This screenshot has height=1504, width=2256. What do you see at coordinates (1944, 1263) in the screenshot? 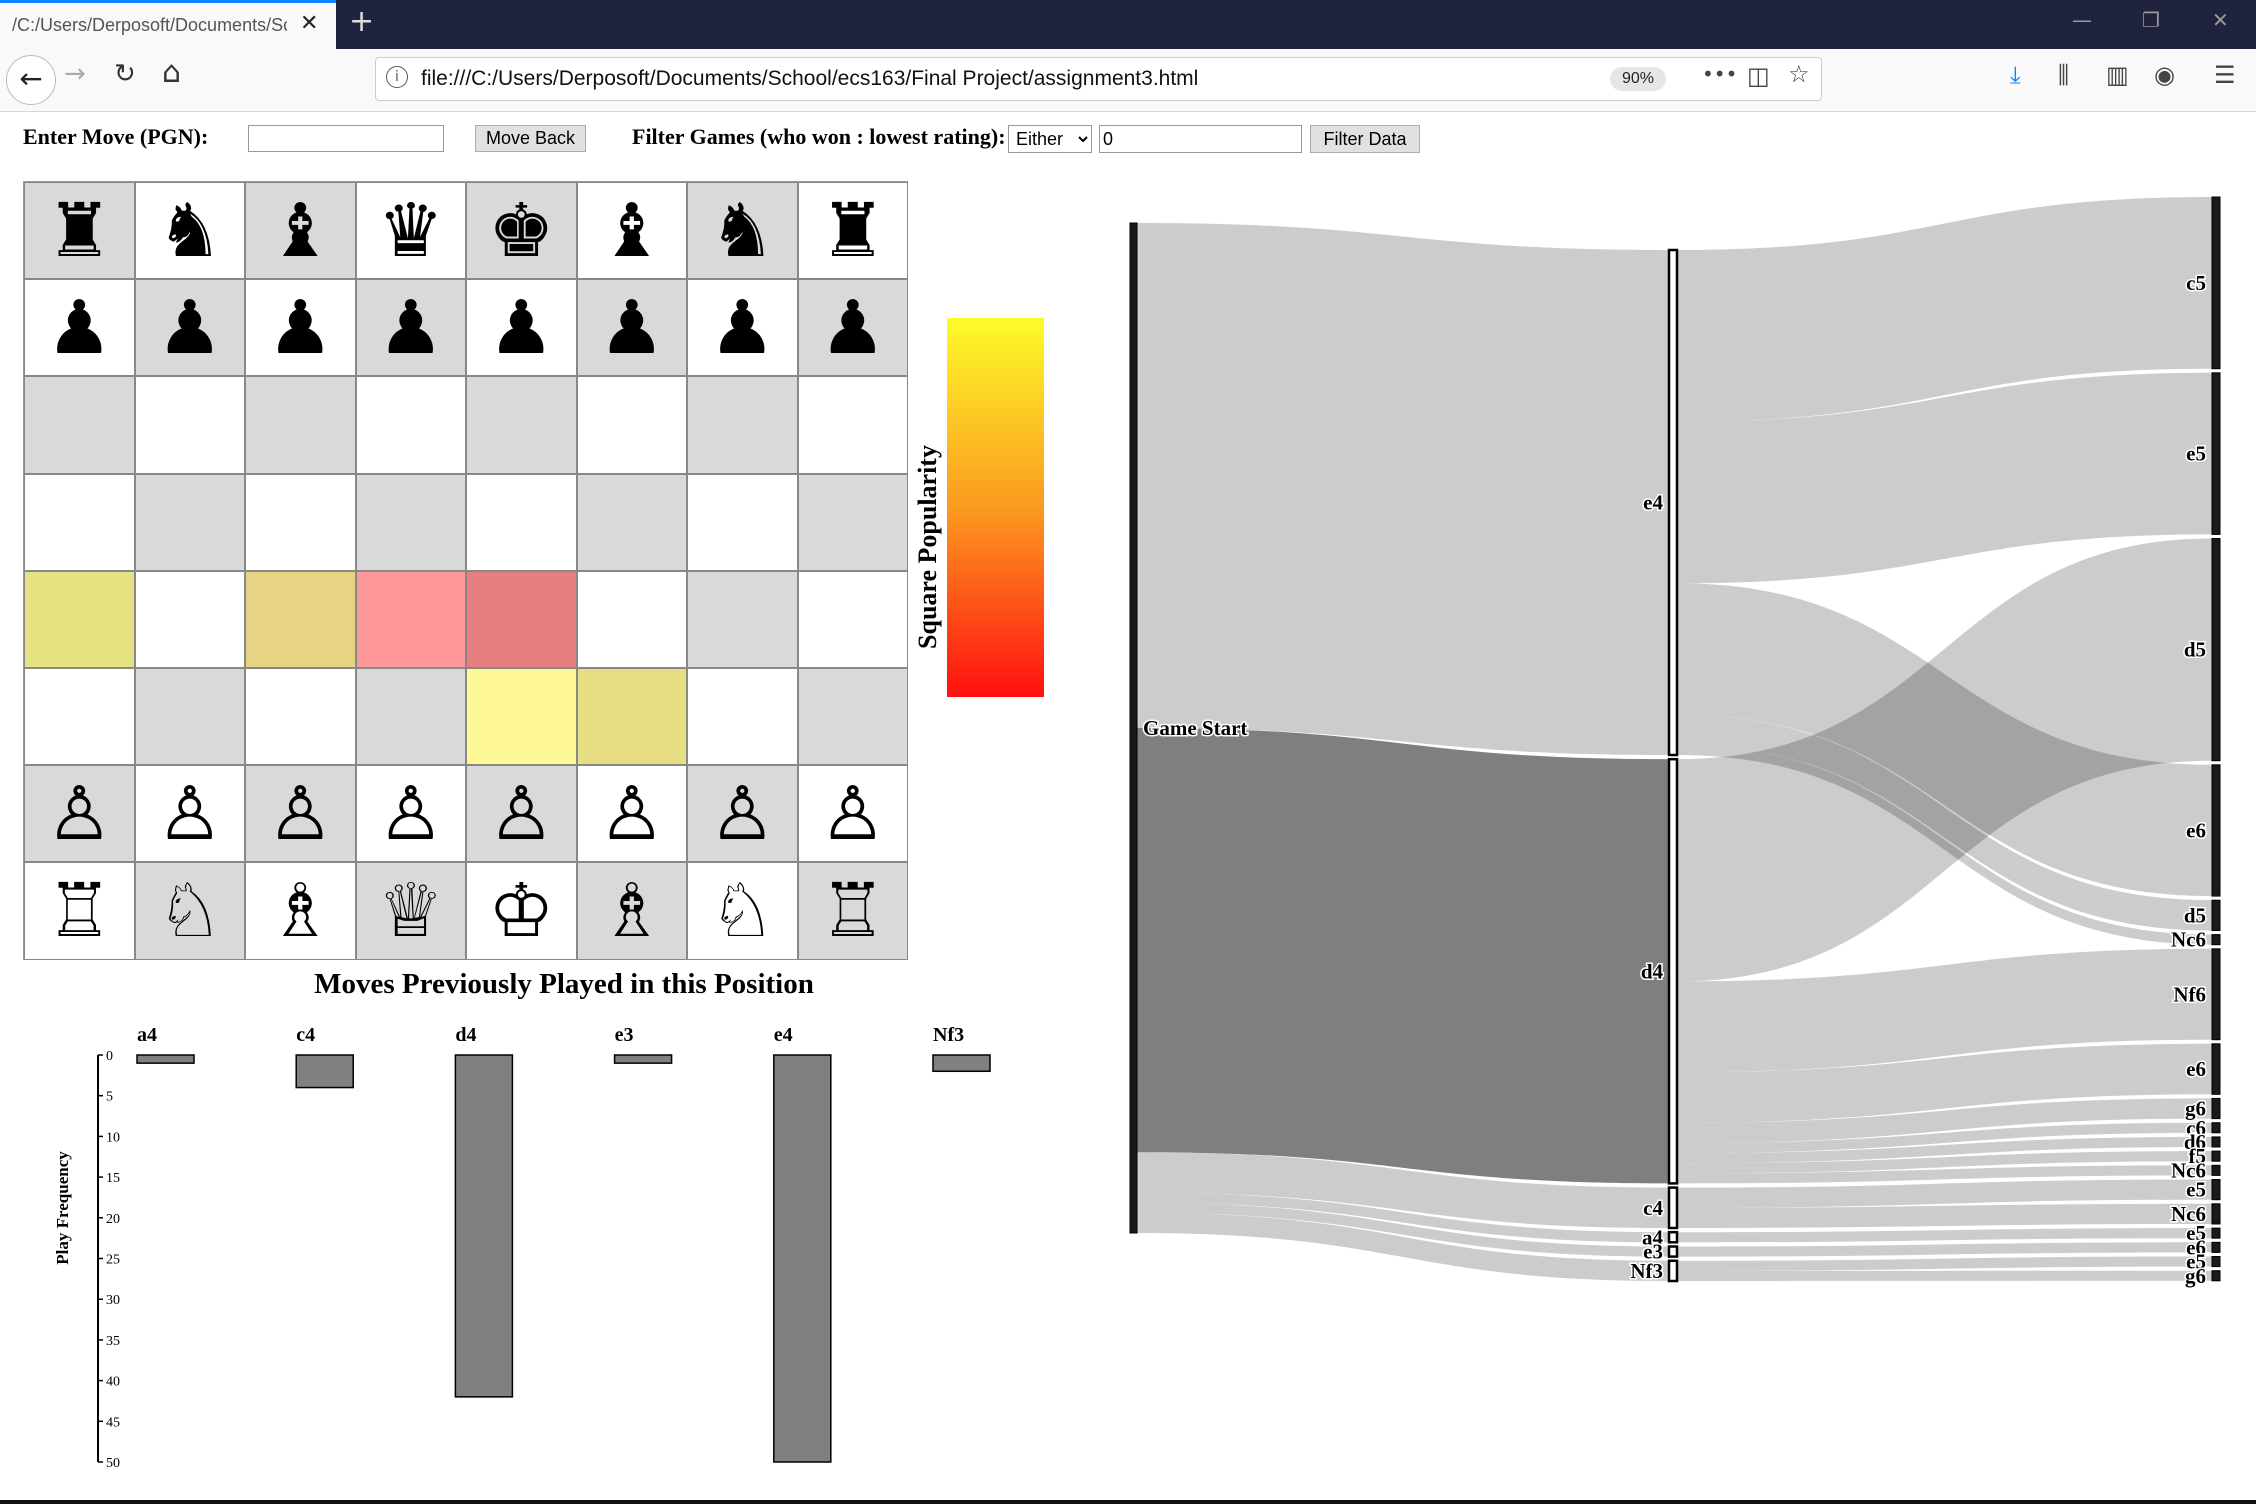
I see `link-Nf3-Nf3-e5` at bounding box center [1944, 1263].